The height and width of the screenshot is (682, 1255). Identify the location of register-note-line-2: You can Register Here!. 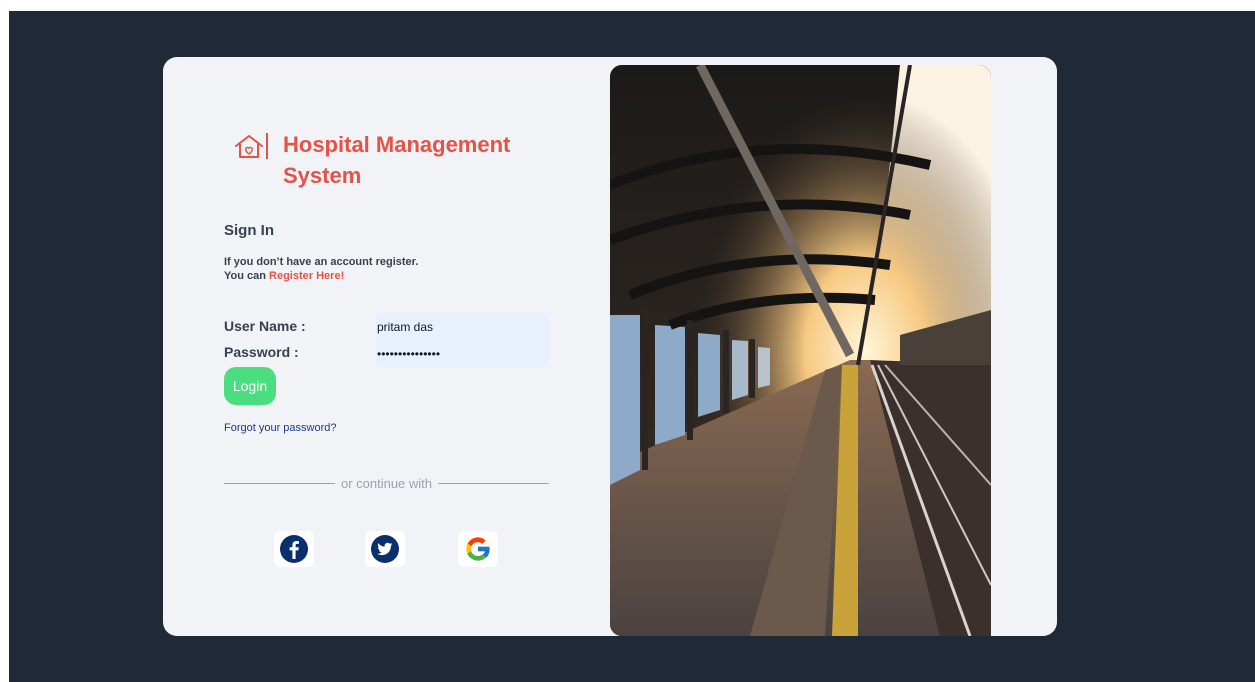
(321, 276).